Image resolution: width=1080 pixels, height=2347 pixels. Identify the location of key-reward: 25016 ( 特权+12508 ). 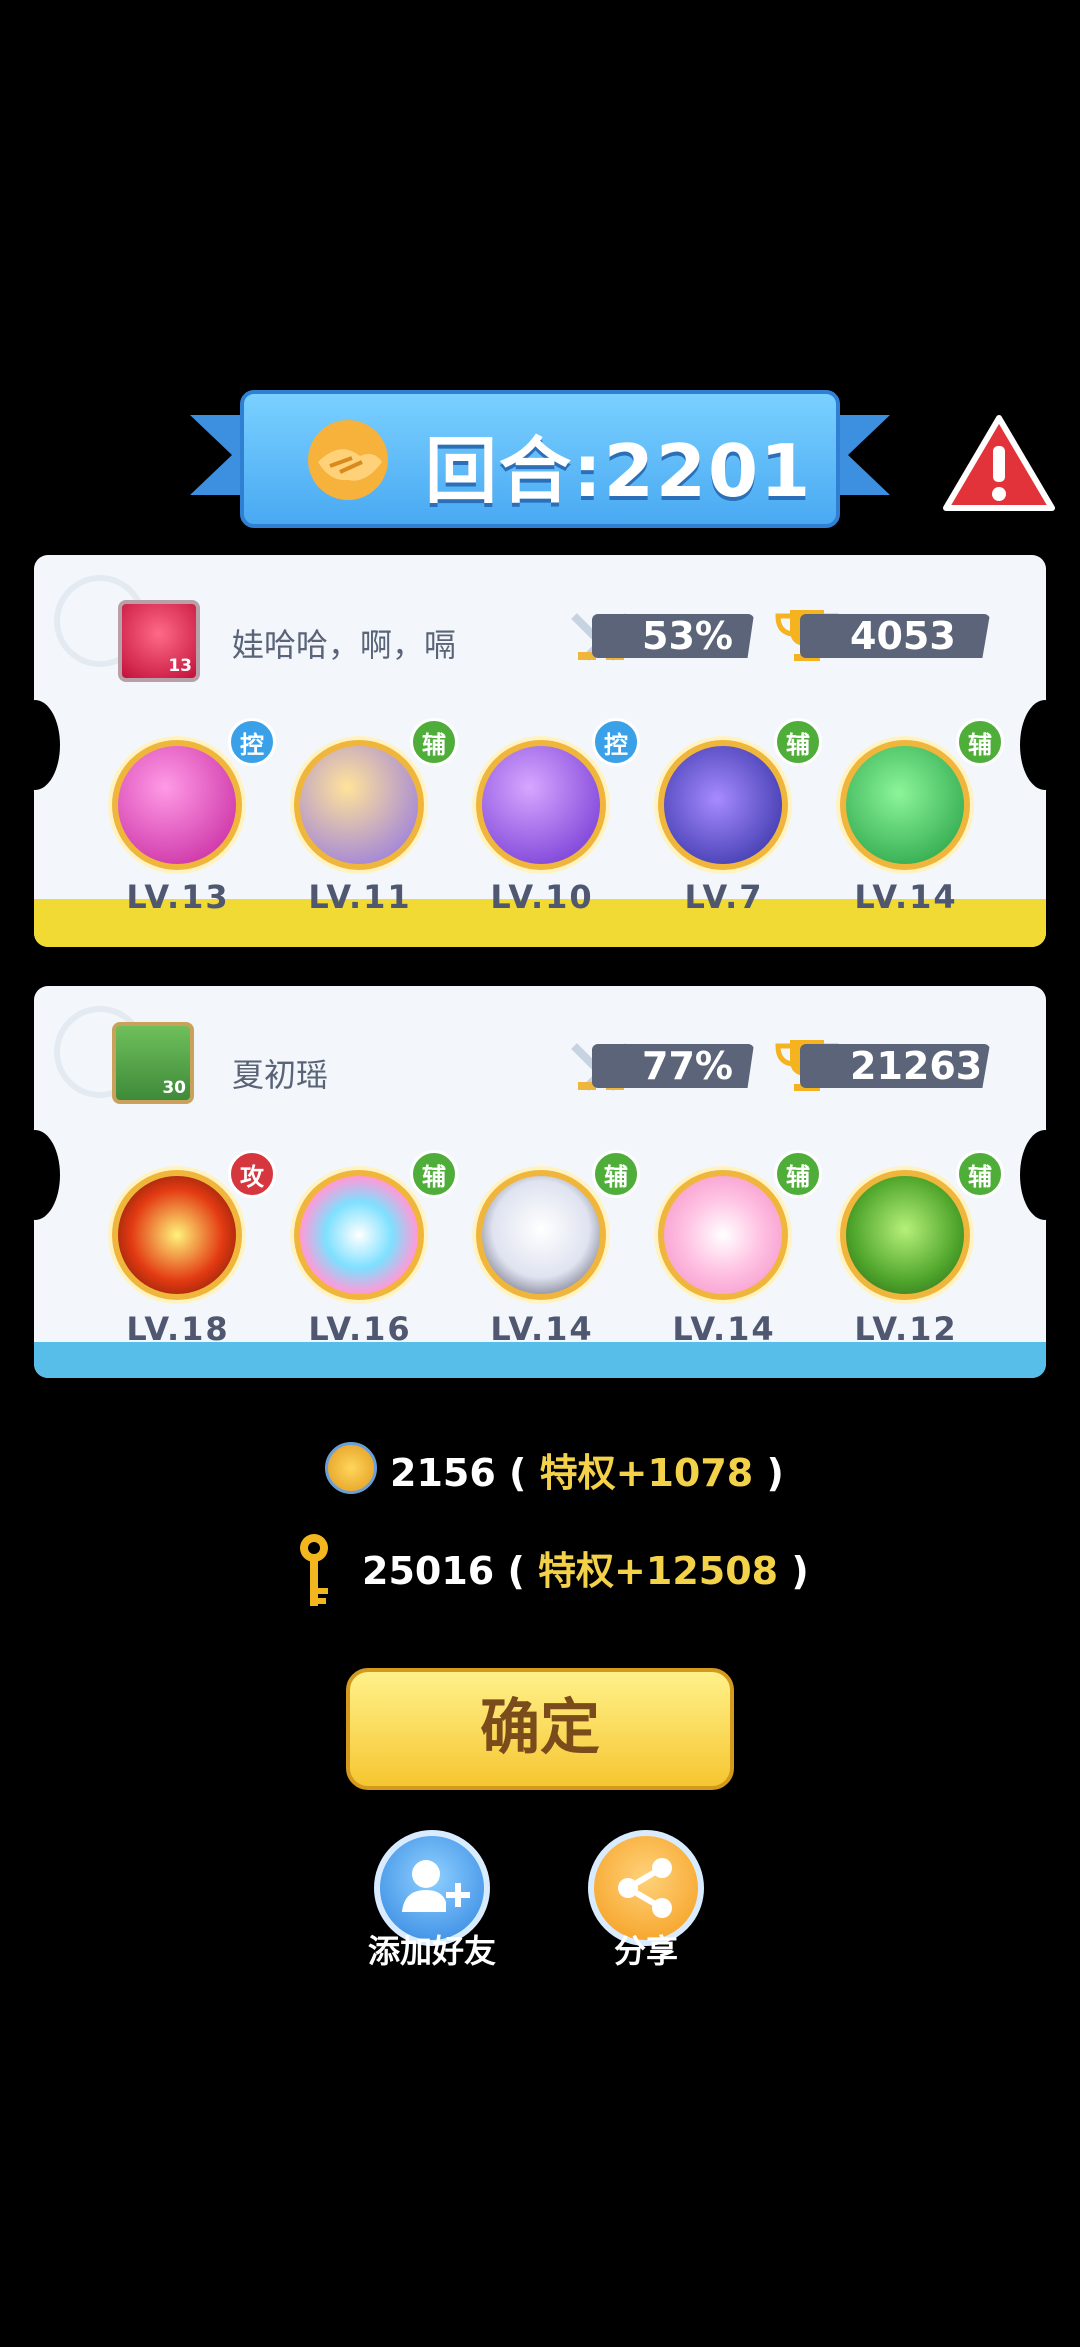
(585, 1567).